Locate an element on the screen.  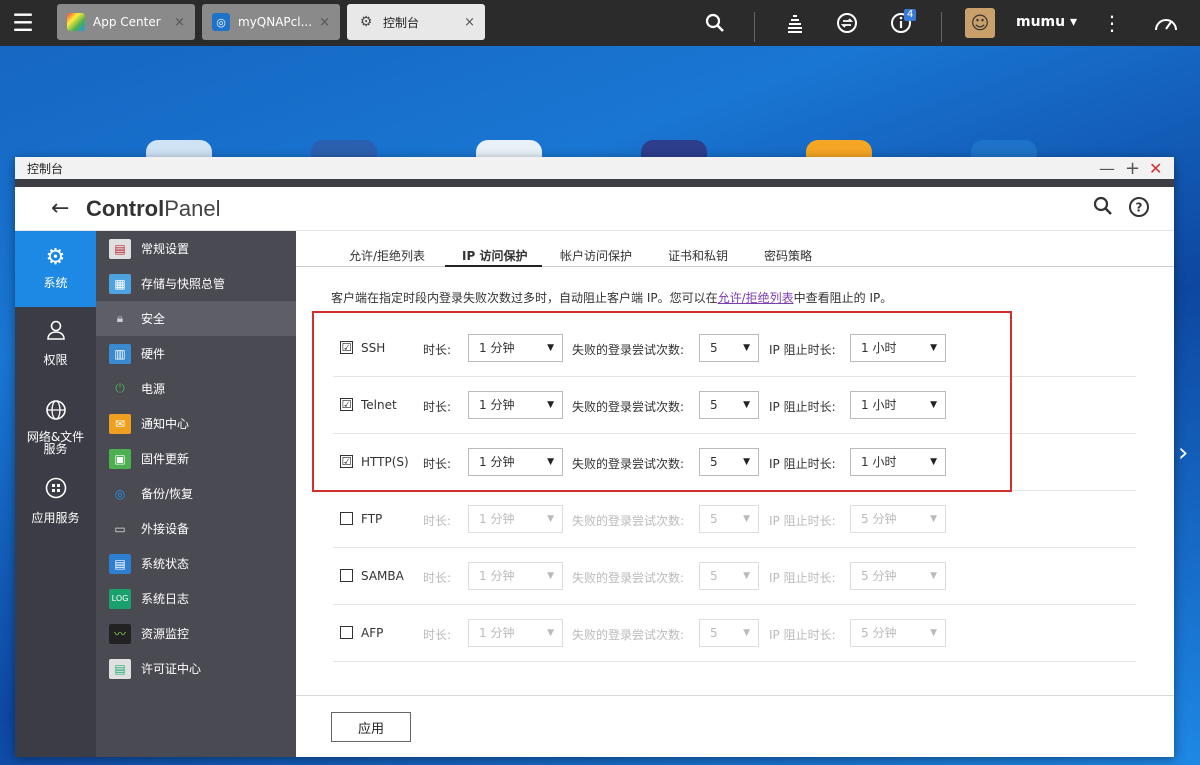
tab-certificate-private-key: 证书和私钥 is located at coordinates (698, 255).